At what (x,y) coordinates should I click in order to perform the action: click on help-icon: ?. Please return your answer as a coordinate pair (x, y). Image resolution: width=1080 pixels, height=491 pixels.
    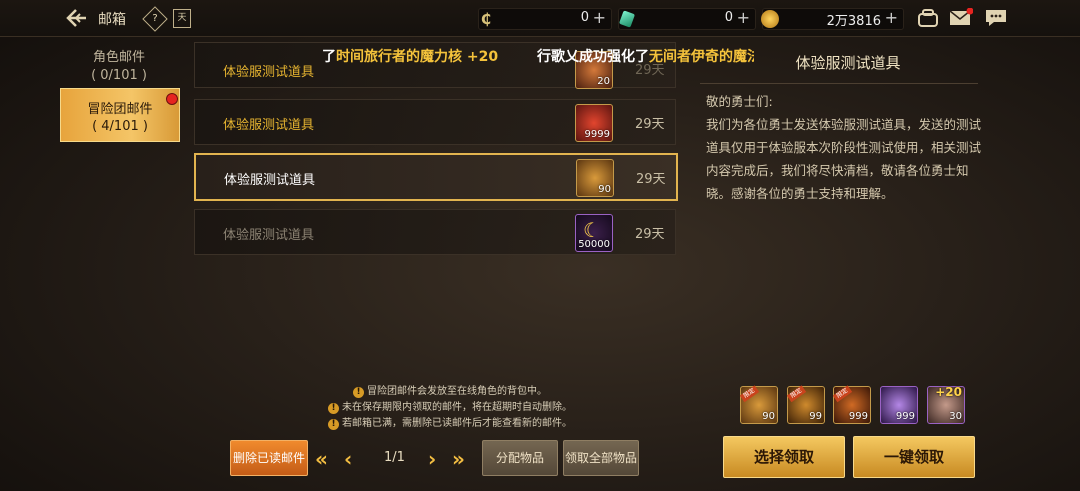
    Looking at the image, I should click on (155, 19).